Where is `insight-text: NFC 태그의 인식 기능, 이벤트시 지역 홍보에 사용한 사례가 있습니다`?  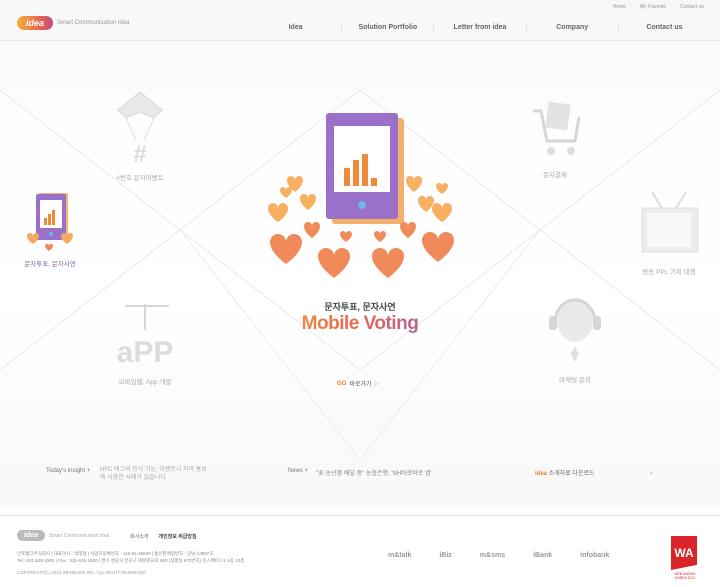 insight-text: NFC 태그의 인식 기능, 이벤트시 지역 홍보에 사용한 사례가 있습니다 is located at coordinates (155, 473).